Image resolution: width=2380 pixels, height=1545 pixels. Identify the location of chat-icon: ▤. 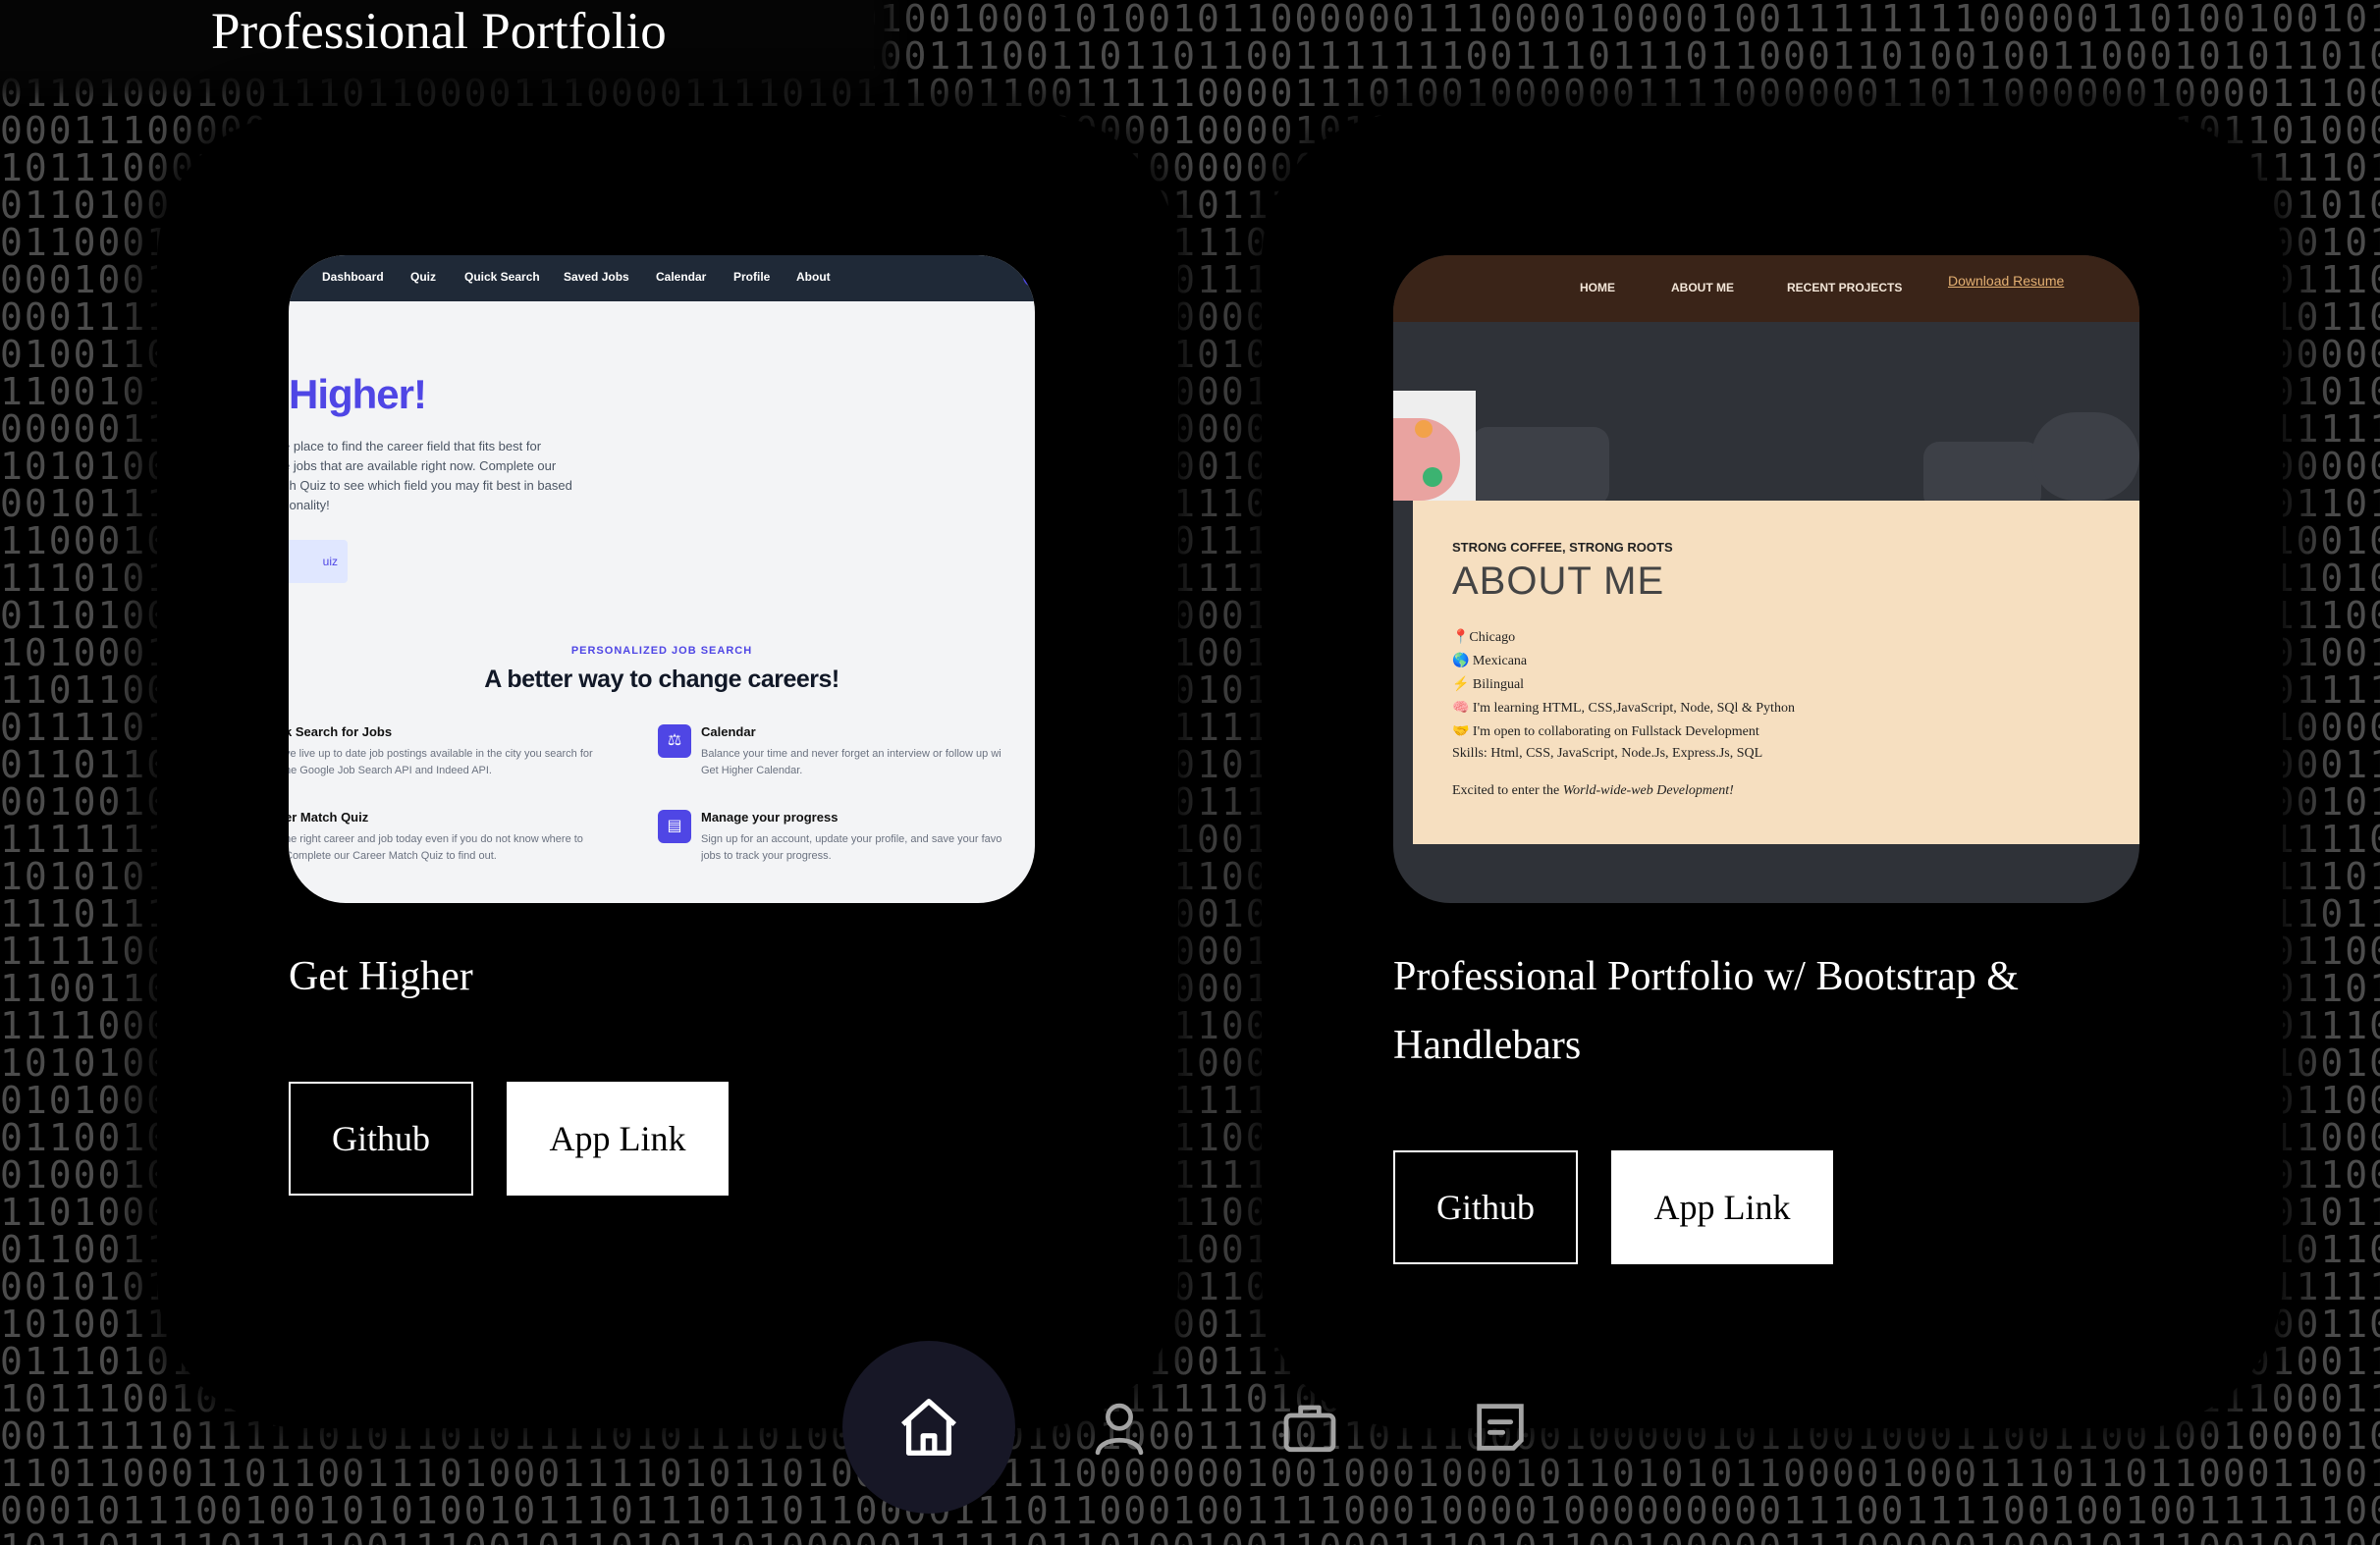
(674, 827).